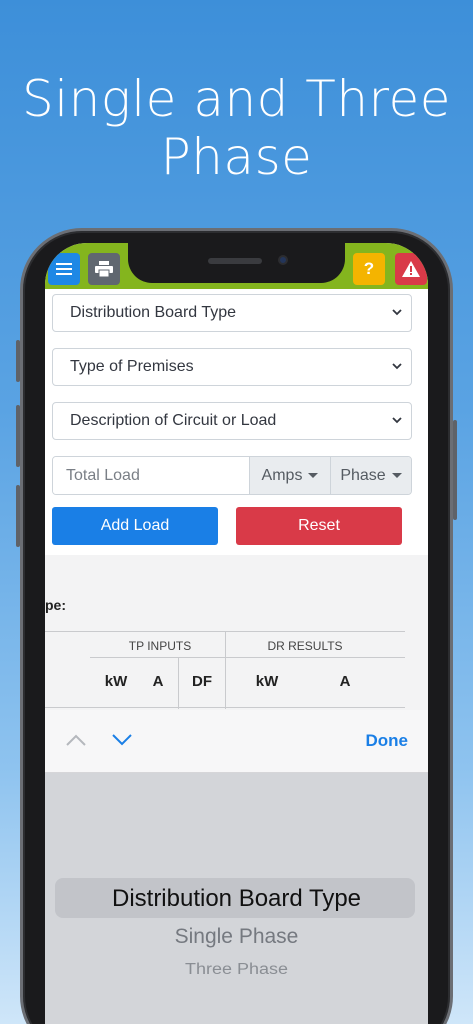 The height and width of the screenshot is (1024, 473). I want to click on picker-option: Single Phase, so click(236, 937).